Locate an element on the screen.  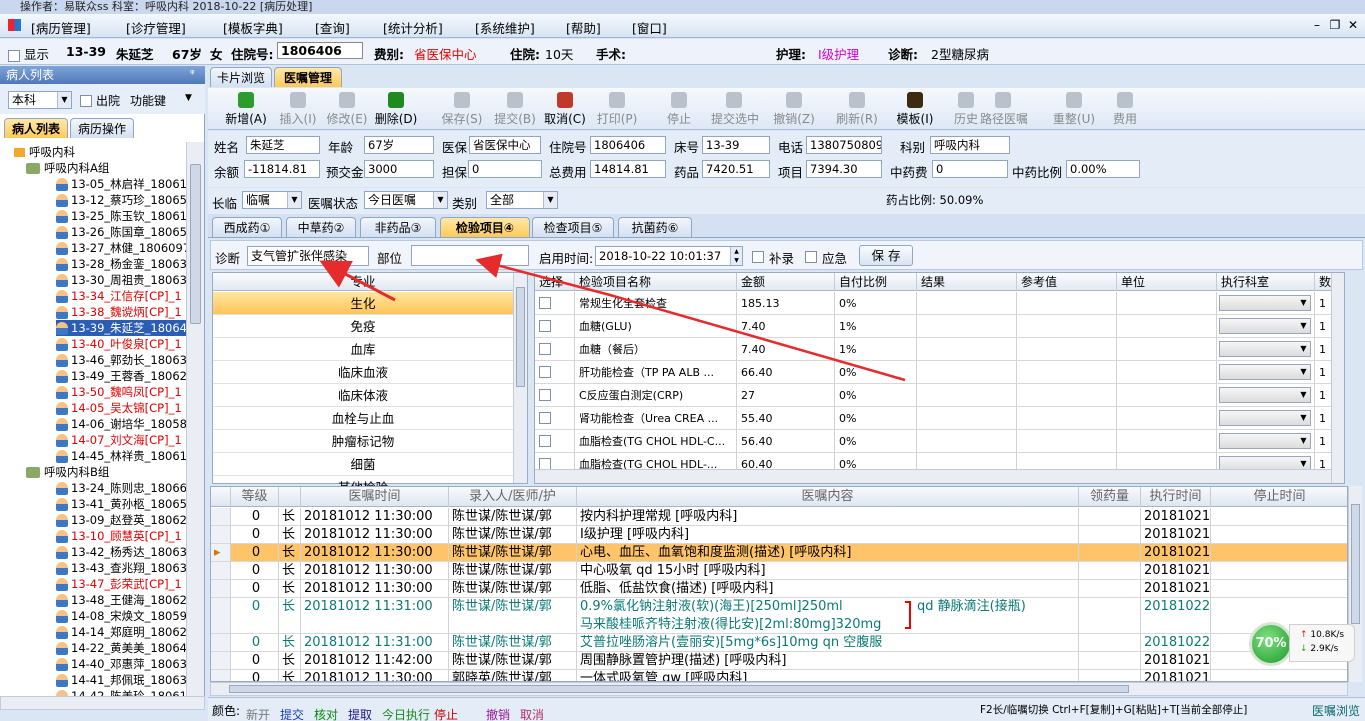
category-item: 临床体液 is located at coordinates (363, 395).